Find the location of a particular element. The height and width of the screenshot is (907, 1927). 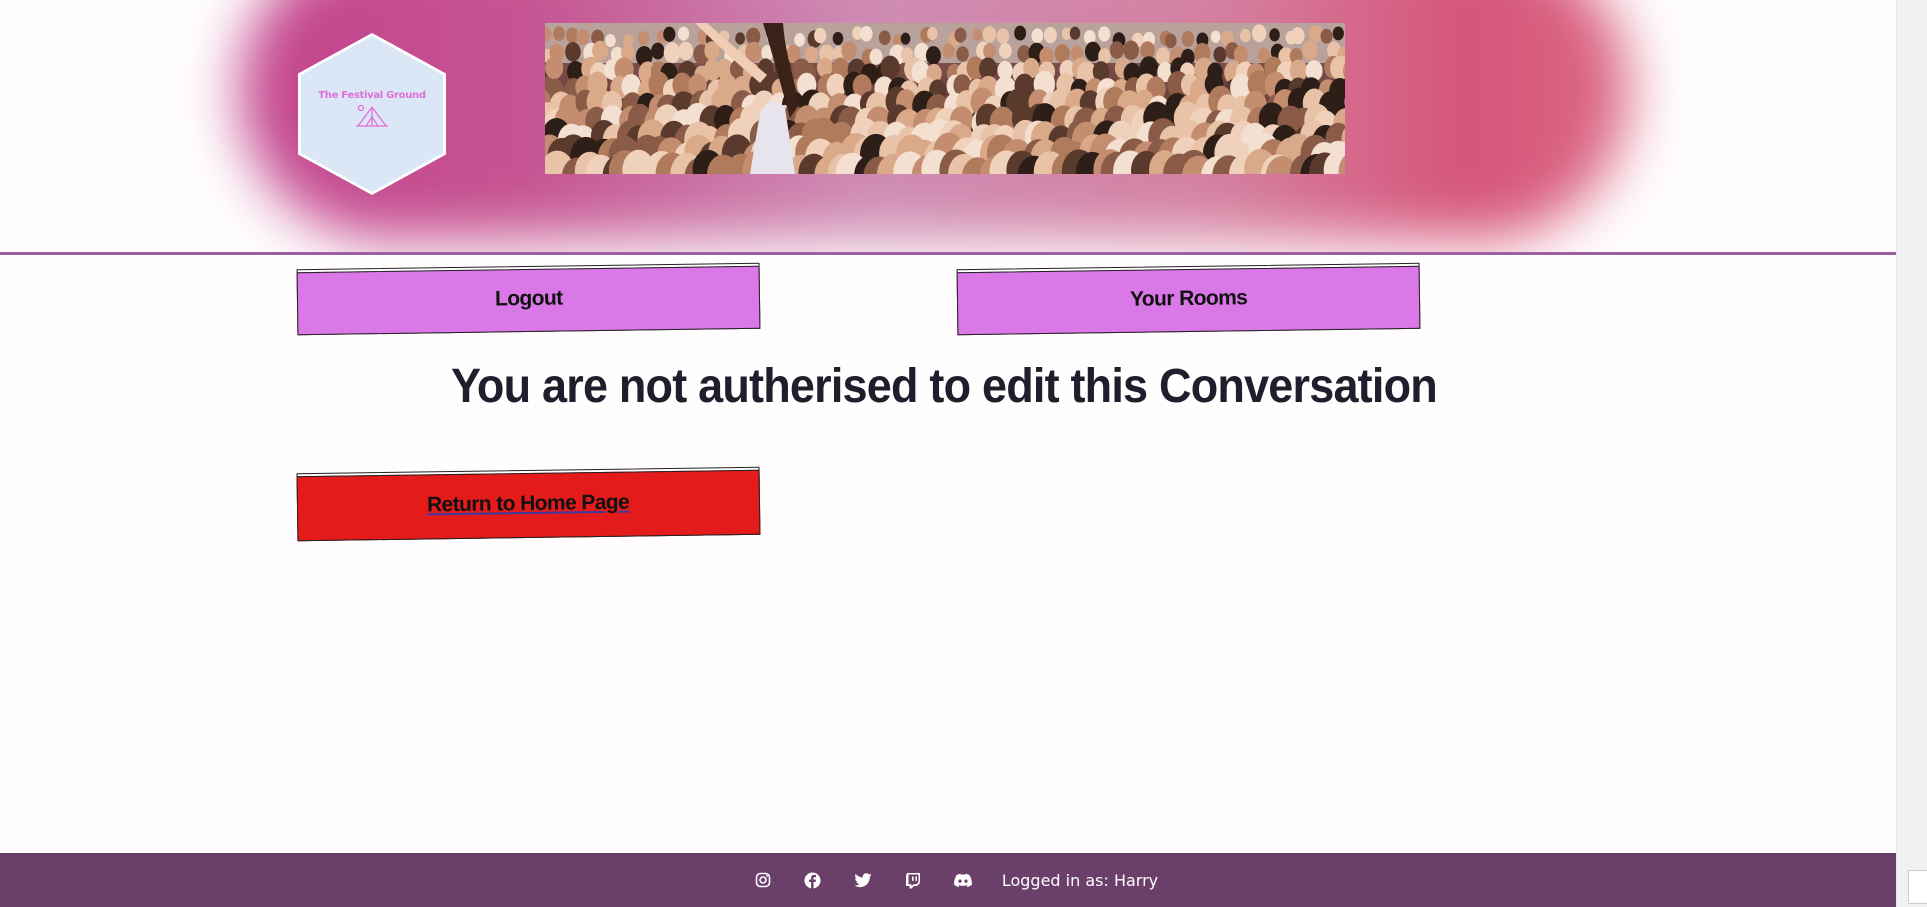

your-rooms-label: Your Rooms is located at coordinates (1188, 298).